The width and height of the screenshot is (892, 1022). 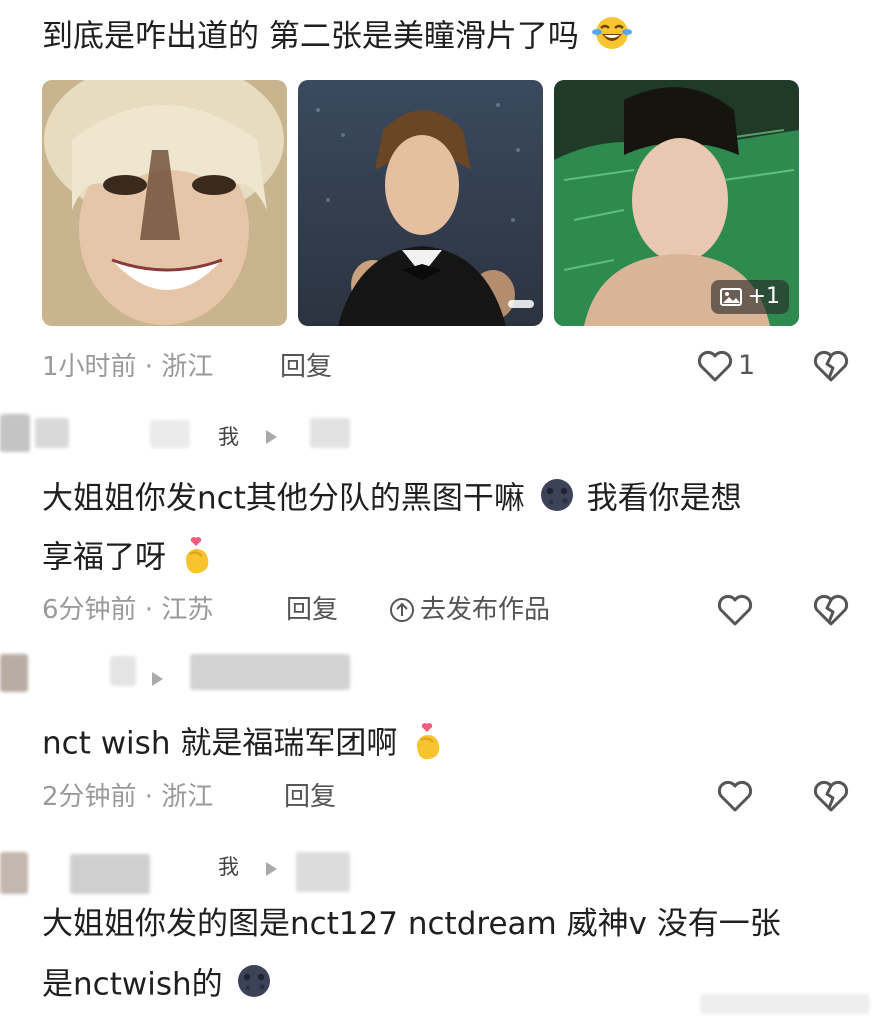 I want to click on image-icon, so click(x=730, y=297).